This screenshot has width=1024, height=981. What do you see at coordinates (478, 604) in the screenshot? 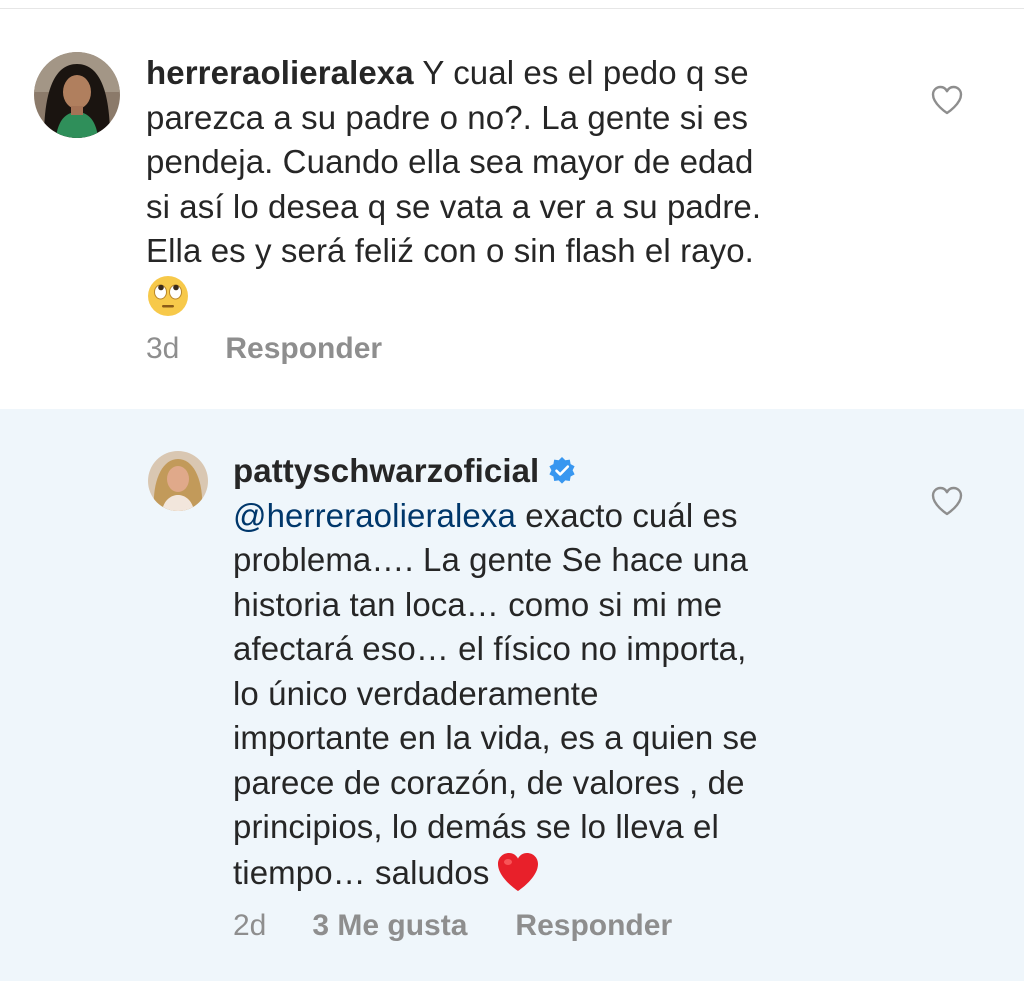
I see `comment-line: historia tan loca… como si mi me` at bounding box center [478, 604].